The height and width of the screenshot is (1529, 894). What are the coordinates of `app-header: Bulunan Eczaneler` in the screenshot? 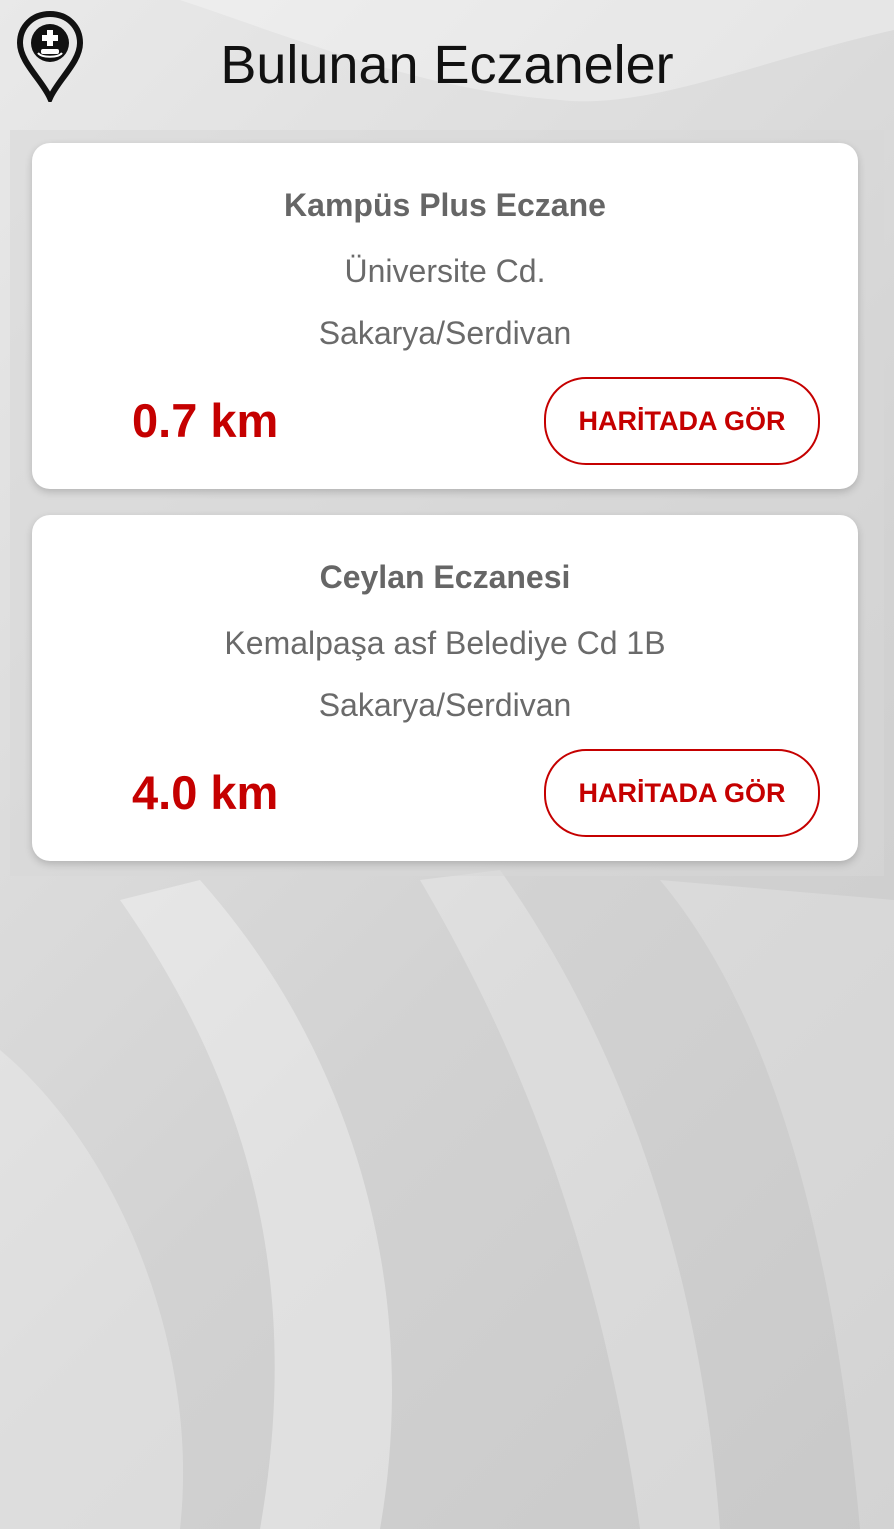 It's located at (447, 65).